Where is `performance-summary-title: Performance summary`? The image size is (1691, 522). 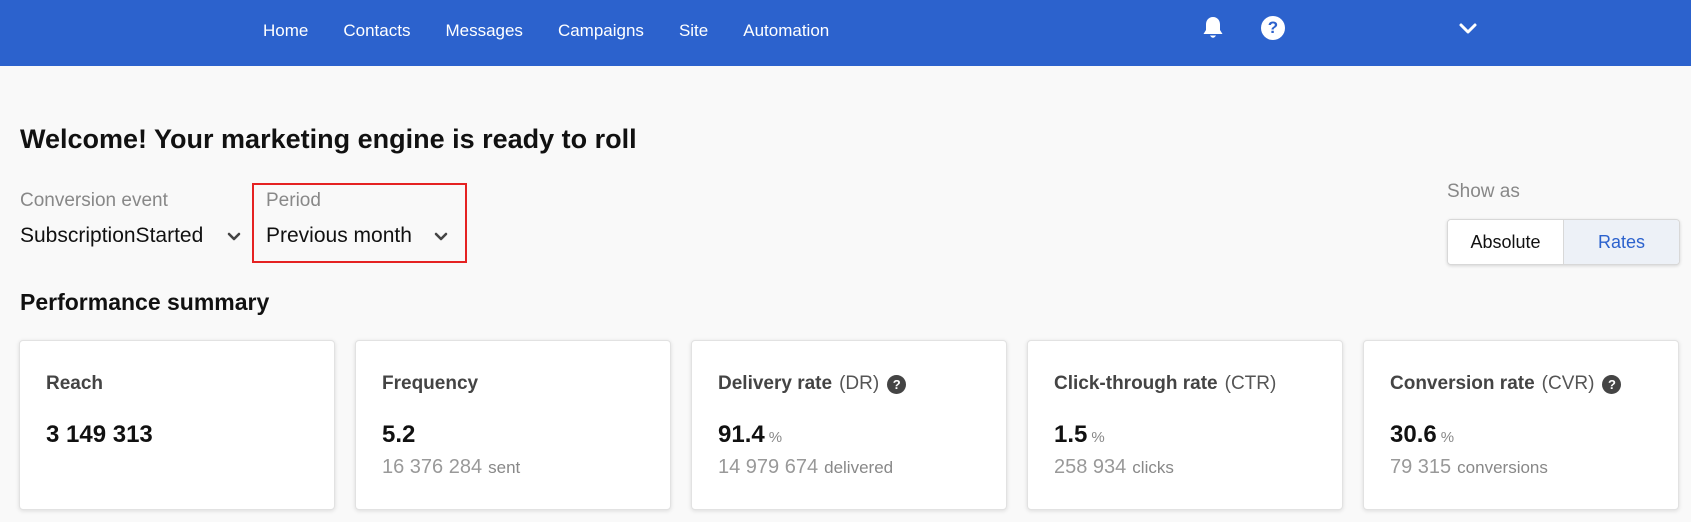
performance-summary-title: Performance summary is located at coordinates (145, 302).